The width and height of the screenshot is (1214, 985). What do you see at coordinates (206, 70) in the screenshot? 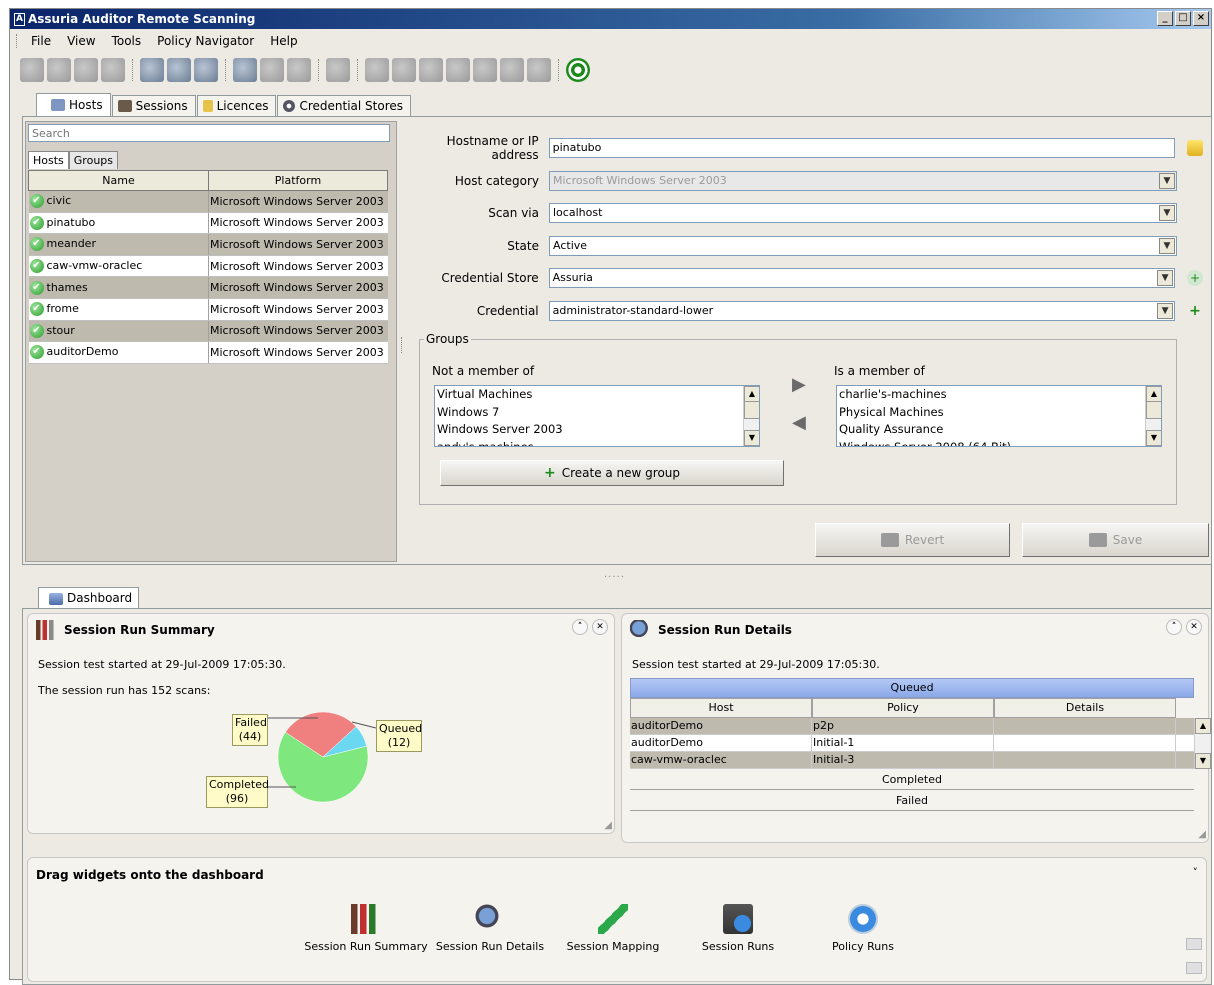
I see `delete-host-icon` at bounding box center [206, 70].